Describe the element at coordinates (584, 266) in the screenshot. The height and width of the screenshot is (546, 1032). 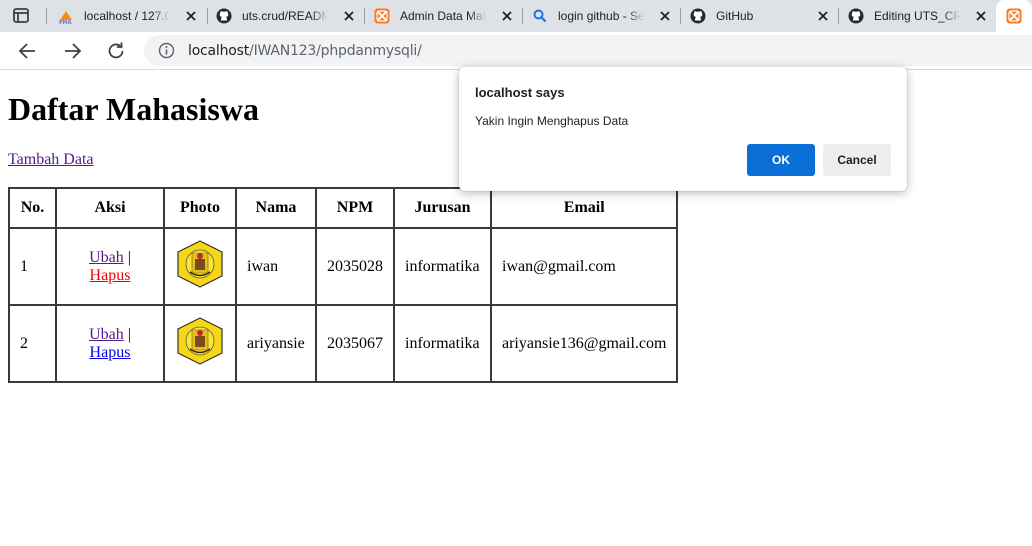
I see `cell-email: iwan@gmail.com` at that location.